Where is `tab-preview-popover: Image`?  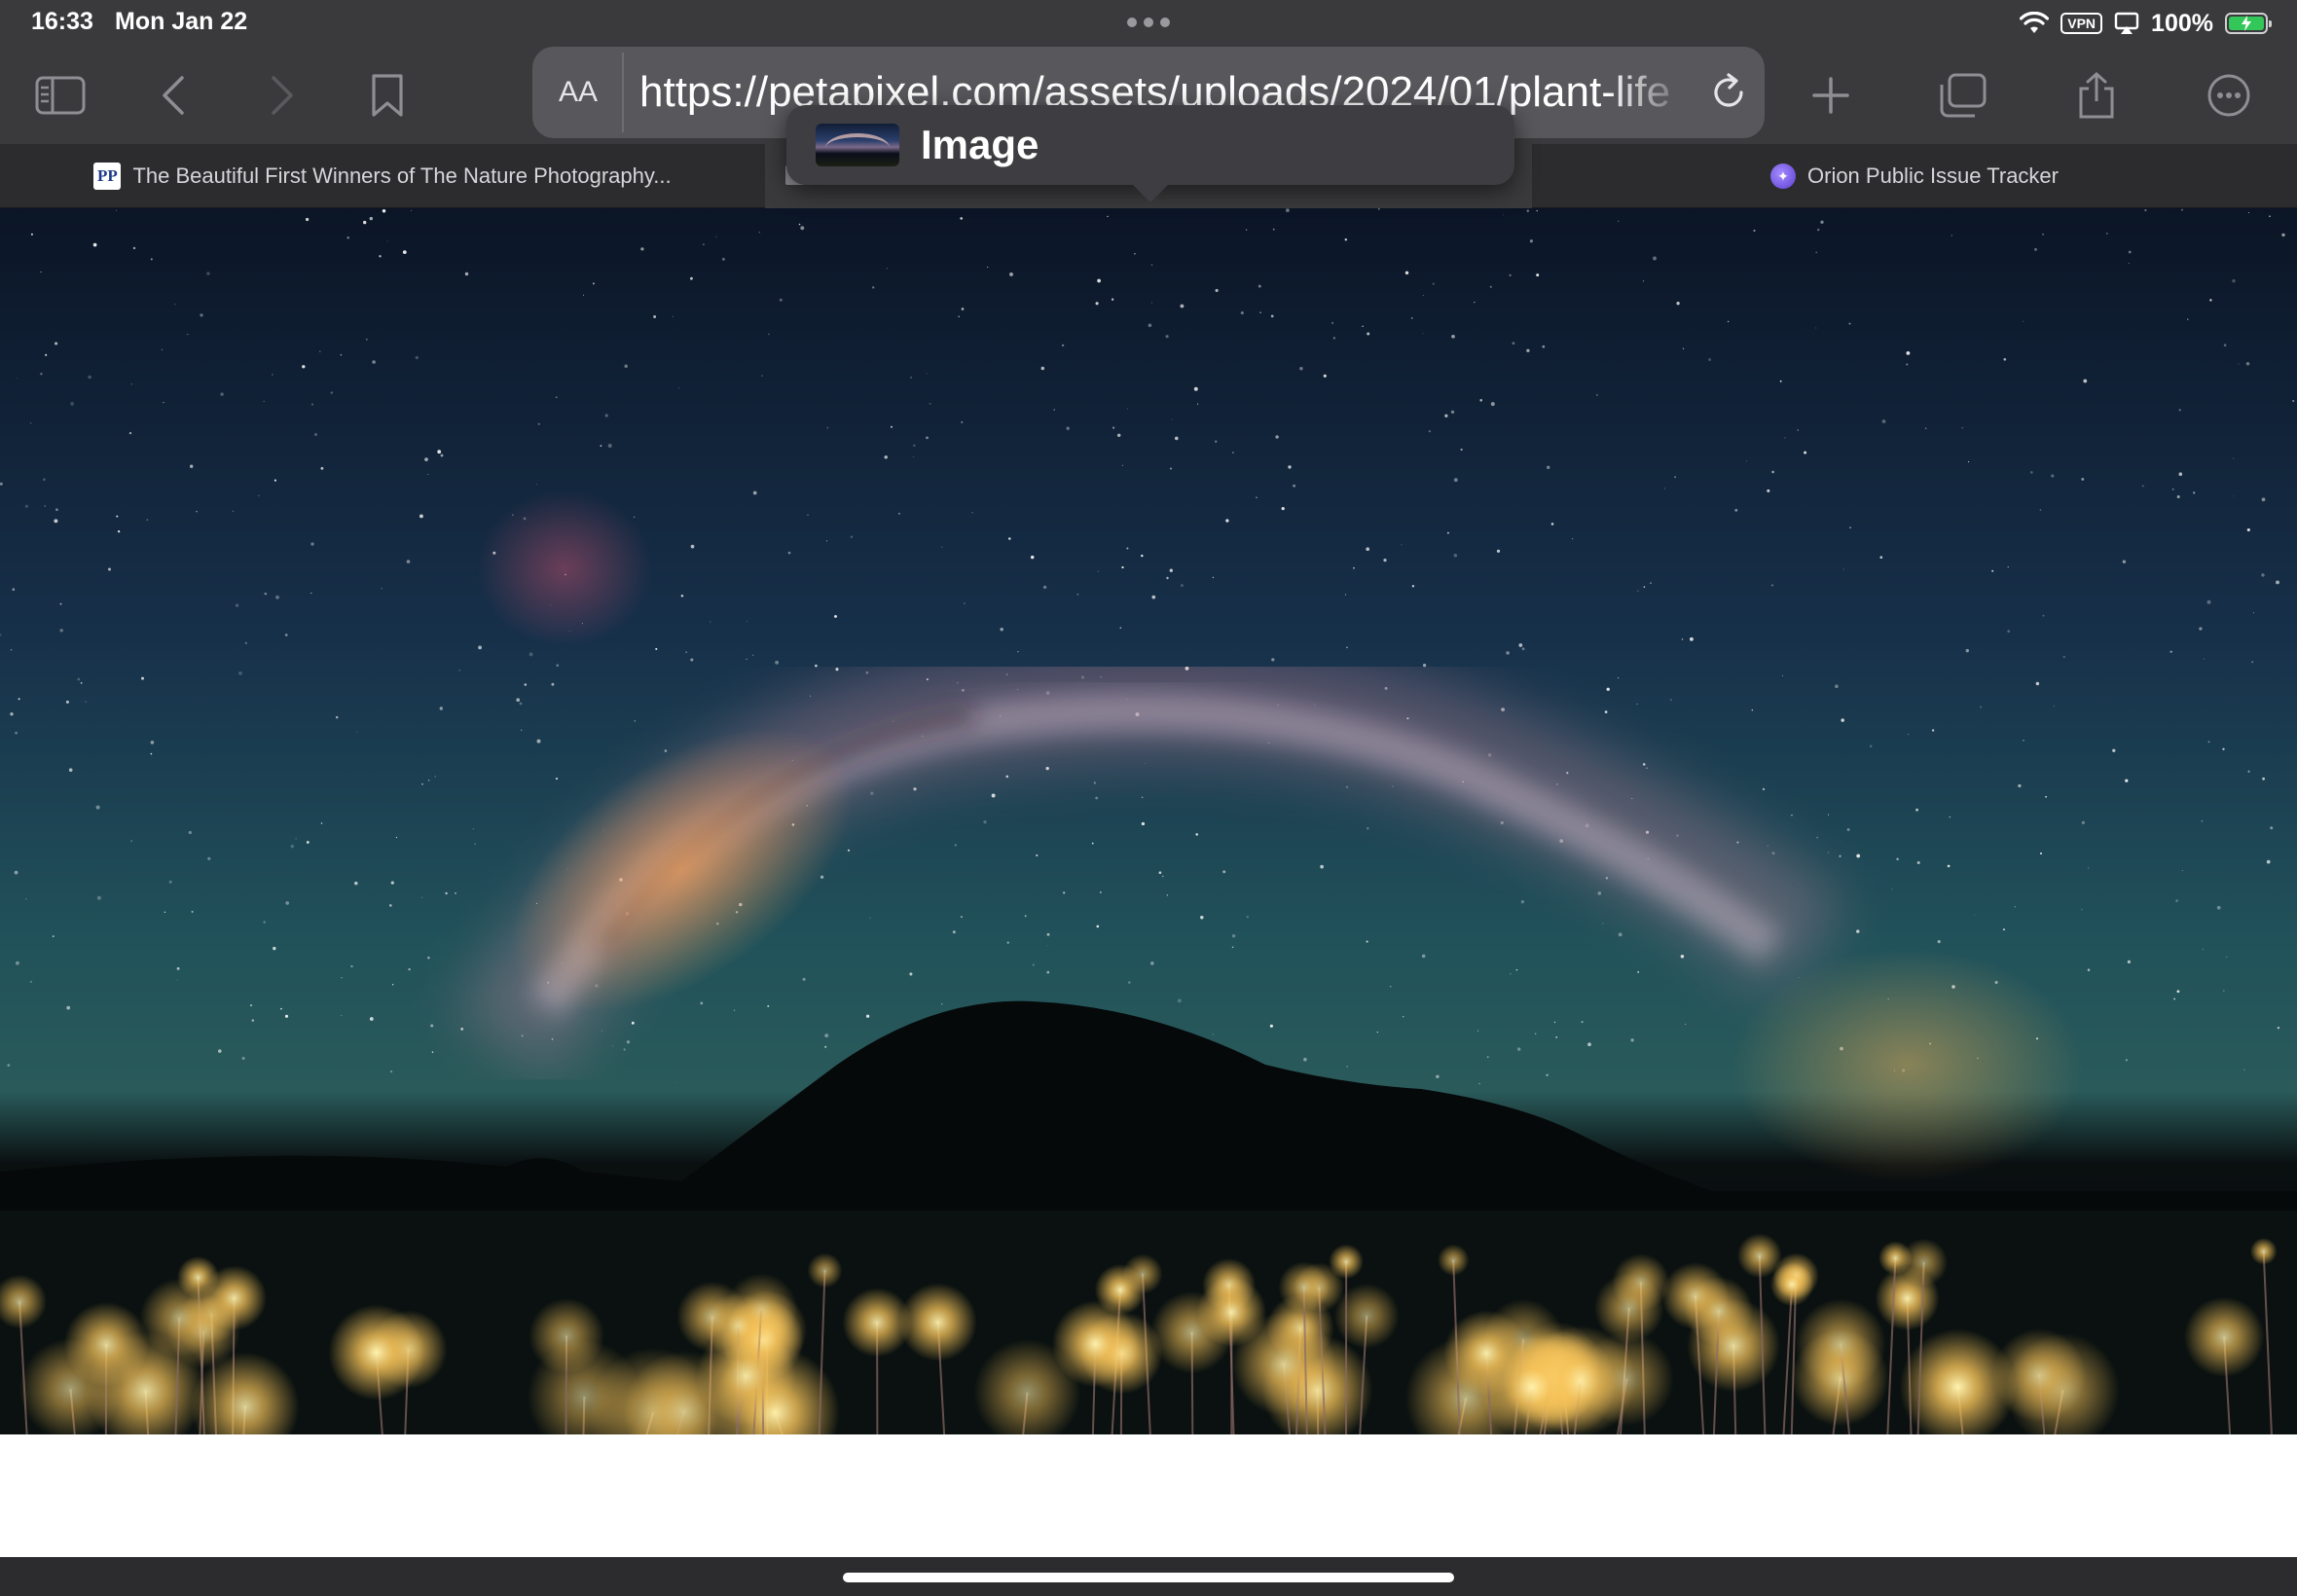 tab-preview-popover: Image is located at coordinates (1150, 153).